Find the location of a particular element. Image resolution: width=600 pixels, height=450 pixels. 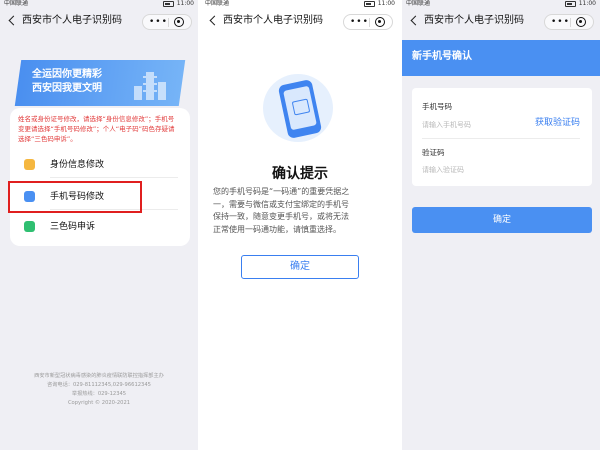

phone-label: 手机号码 is located at coordinates (437, 106).